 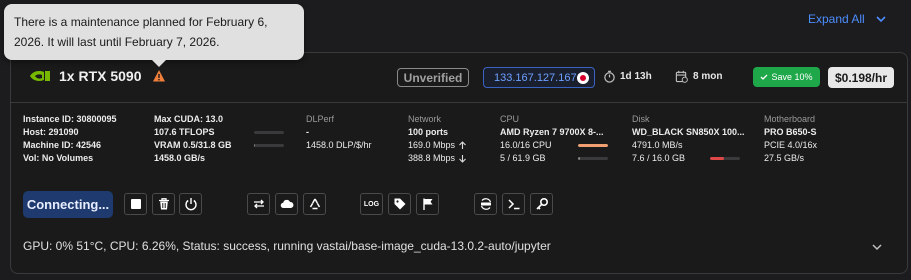 I want to click on upload-row: 169.0 Mbps, so click(x=437, y=145).